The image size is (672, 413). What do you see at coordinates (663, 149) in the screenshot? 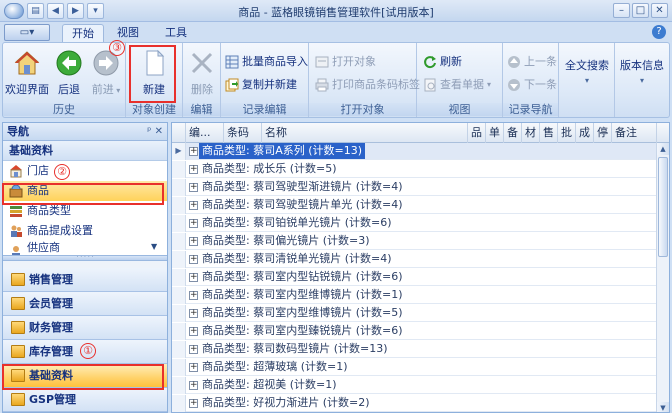
I see `scroll-up-icon: ▲` at bounding box center [663, 149].